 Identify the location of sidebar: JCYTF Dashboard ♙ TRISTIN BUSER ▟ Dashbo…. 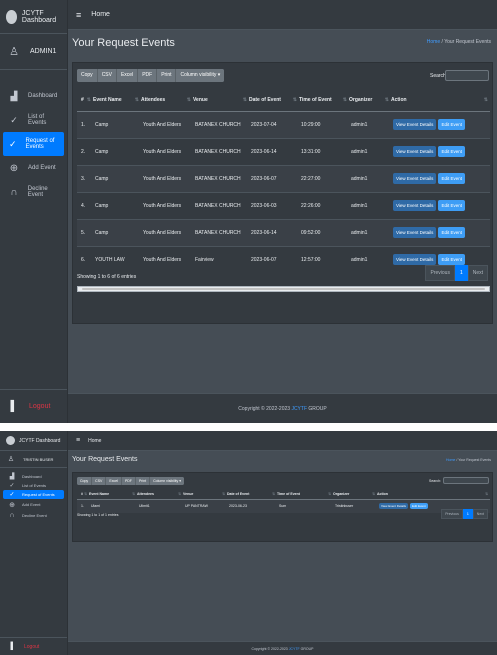
(34, 543).